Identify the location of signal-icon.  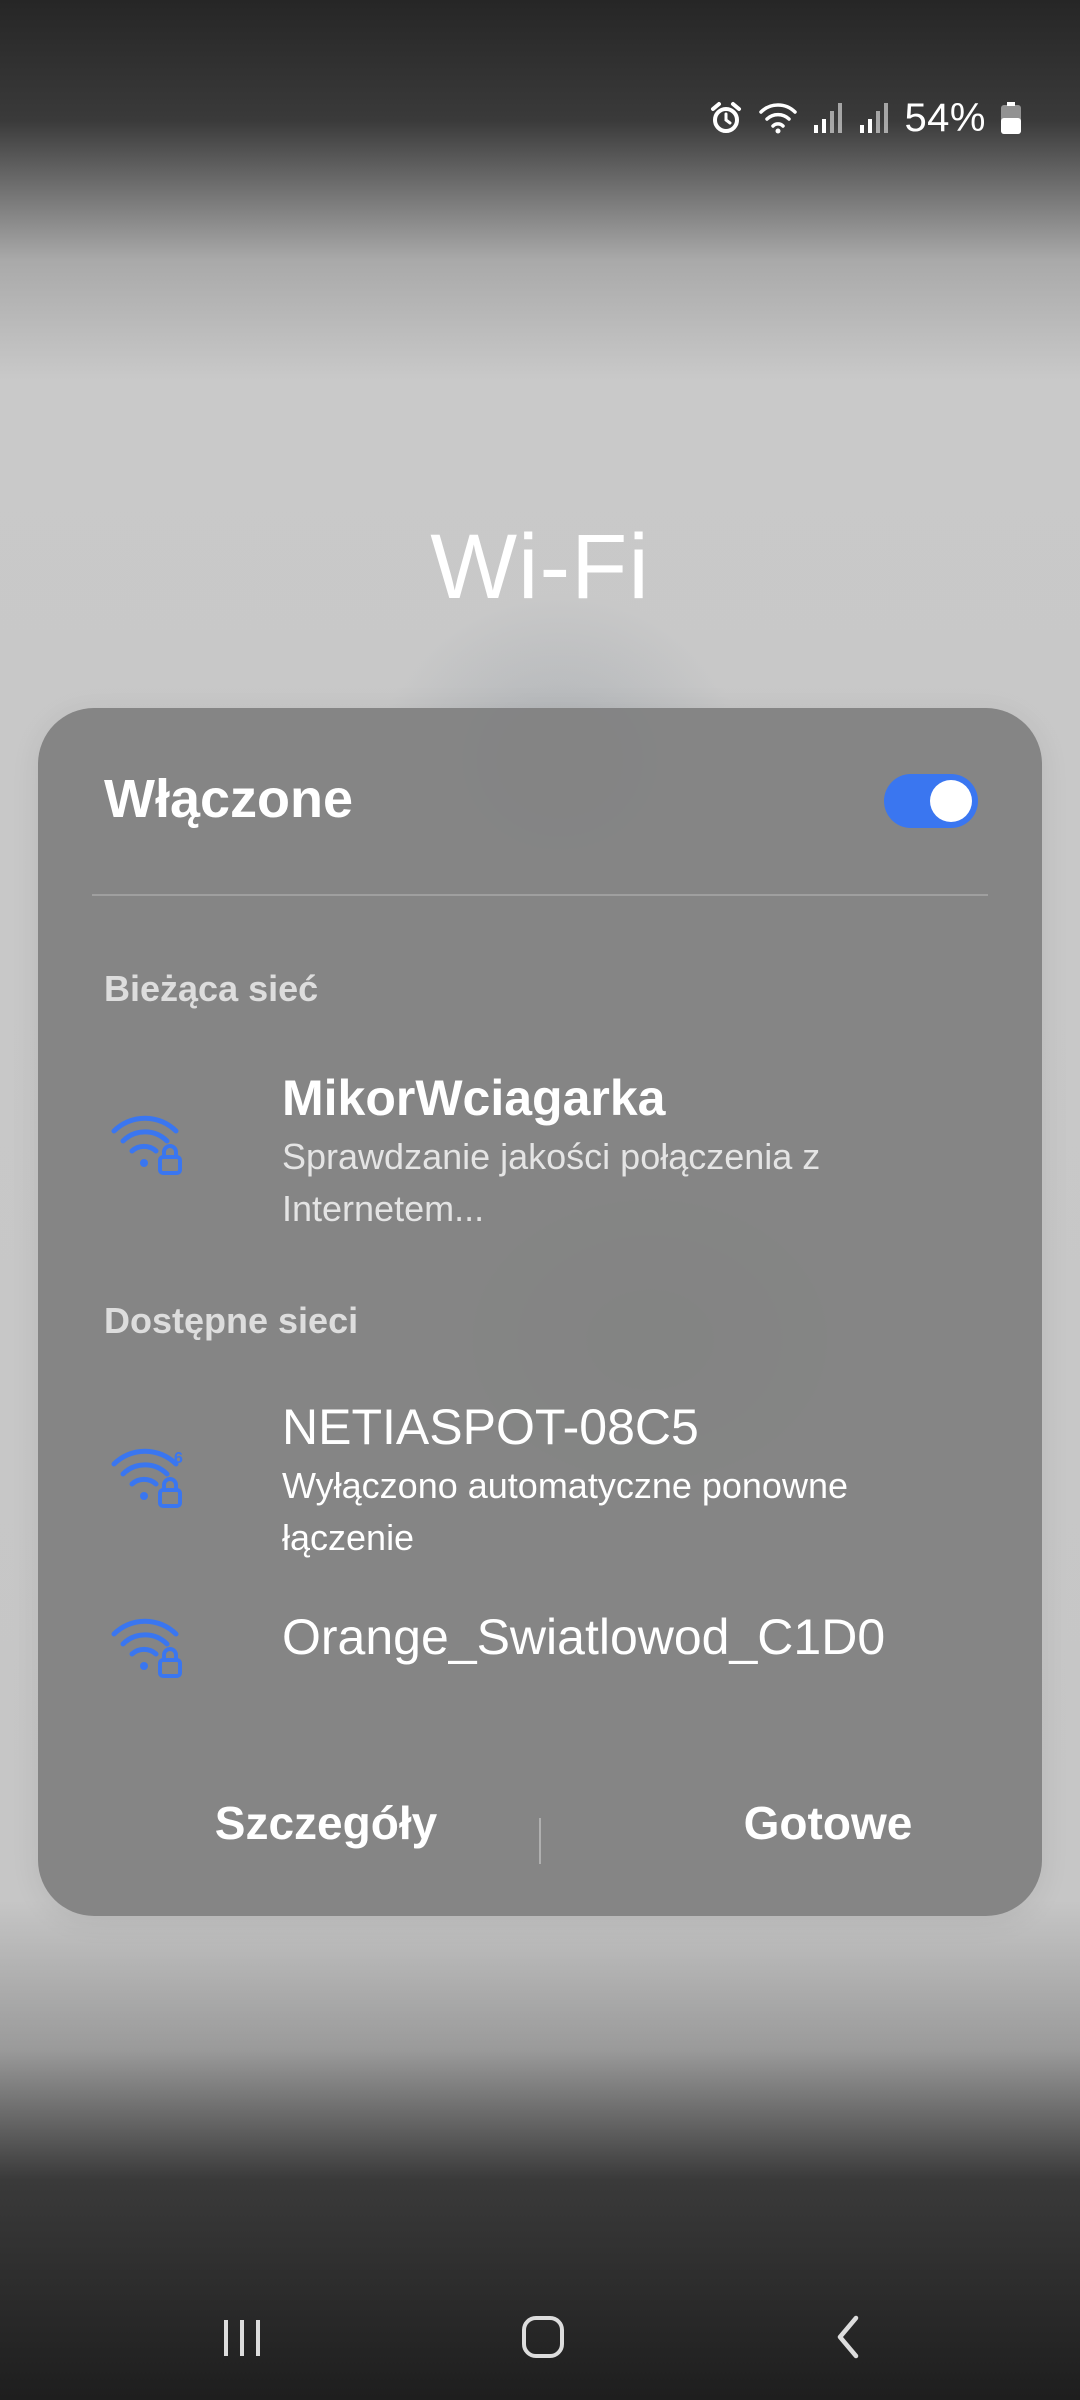
(828, 118).